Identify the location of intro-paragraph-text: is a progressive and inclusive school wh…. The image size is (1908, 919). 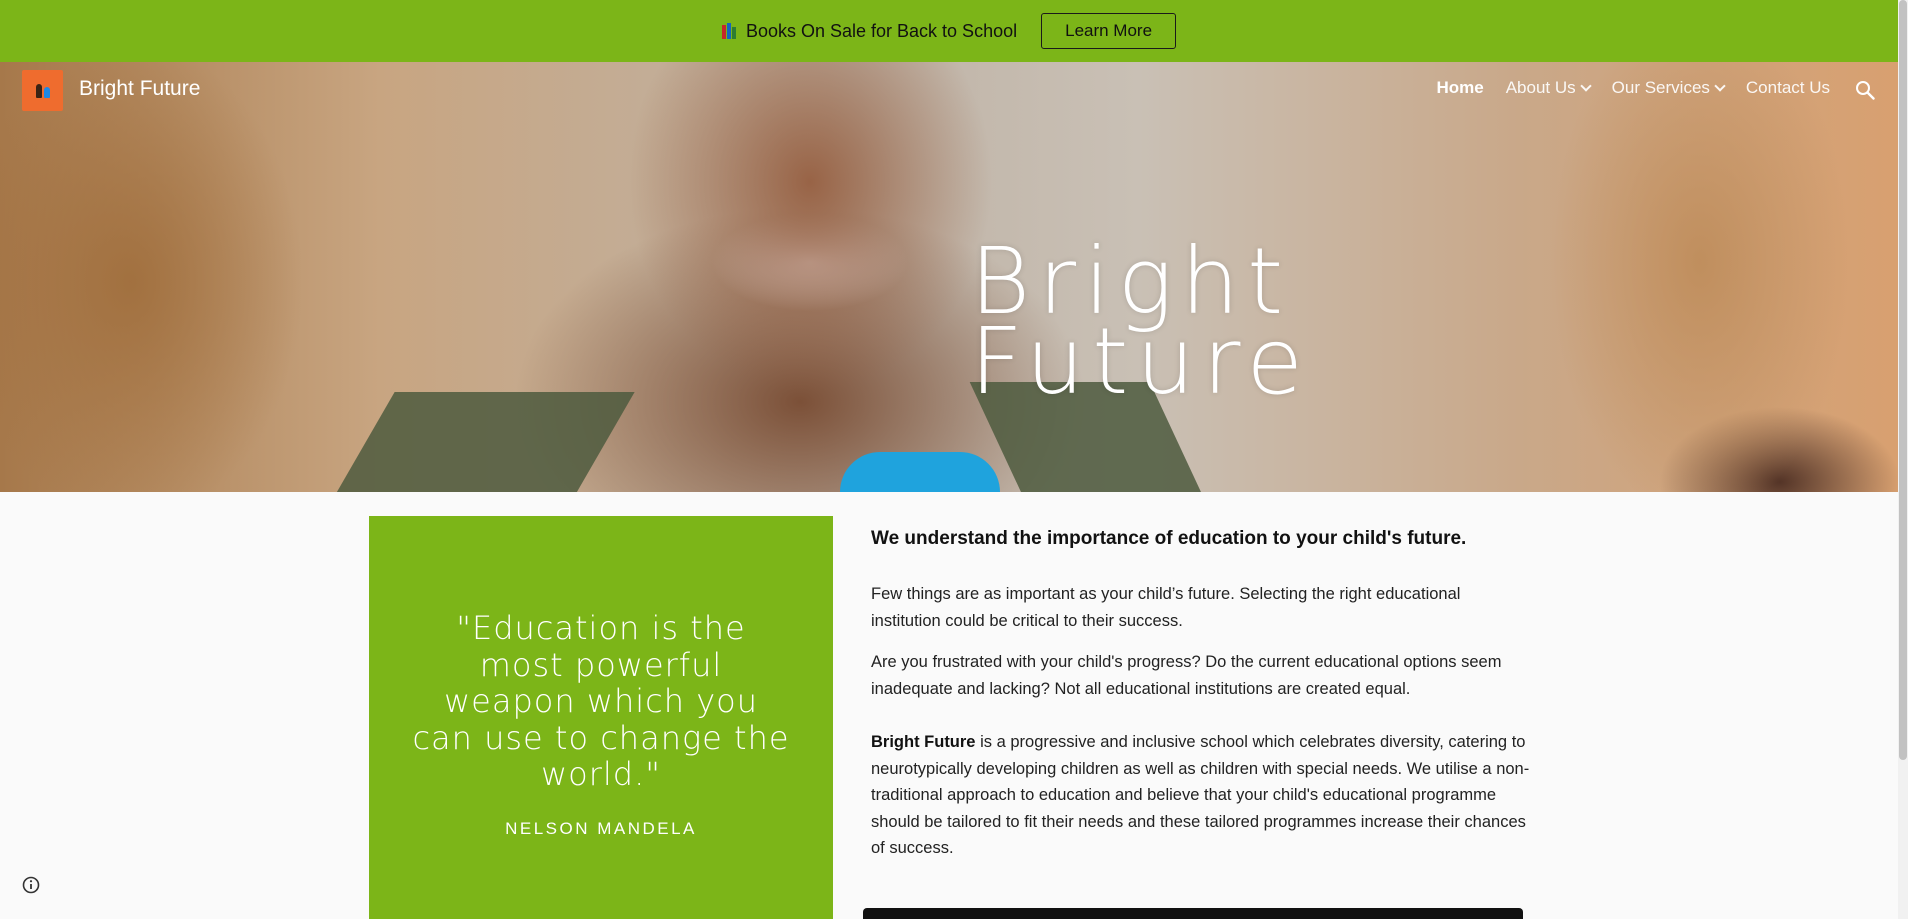
(1200, 795).